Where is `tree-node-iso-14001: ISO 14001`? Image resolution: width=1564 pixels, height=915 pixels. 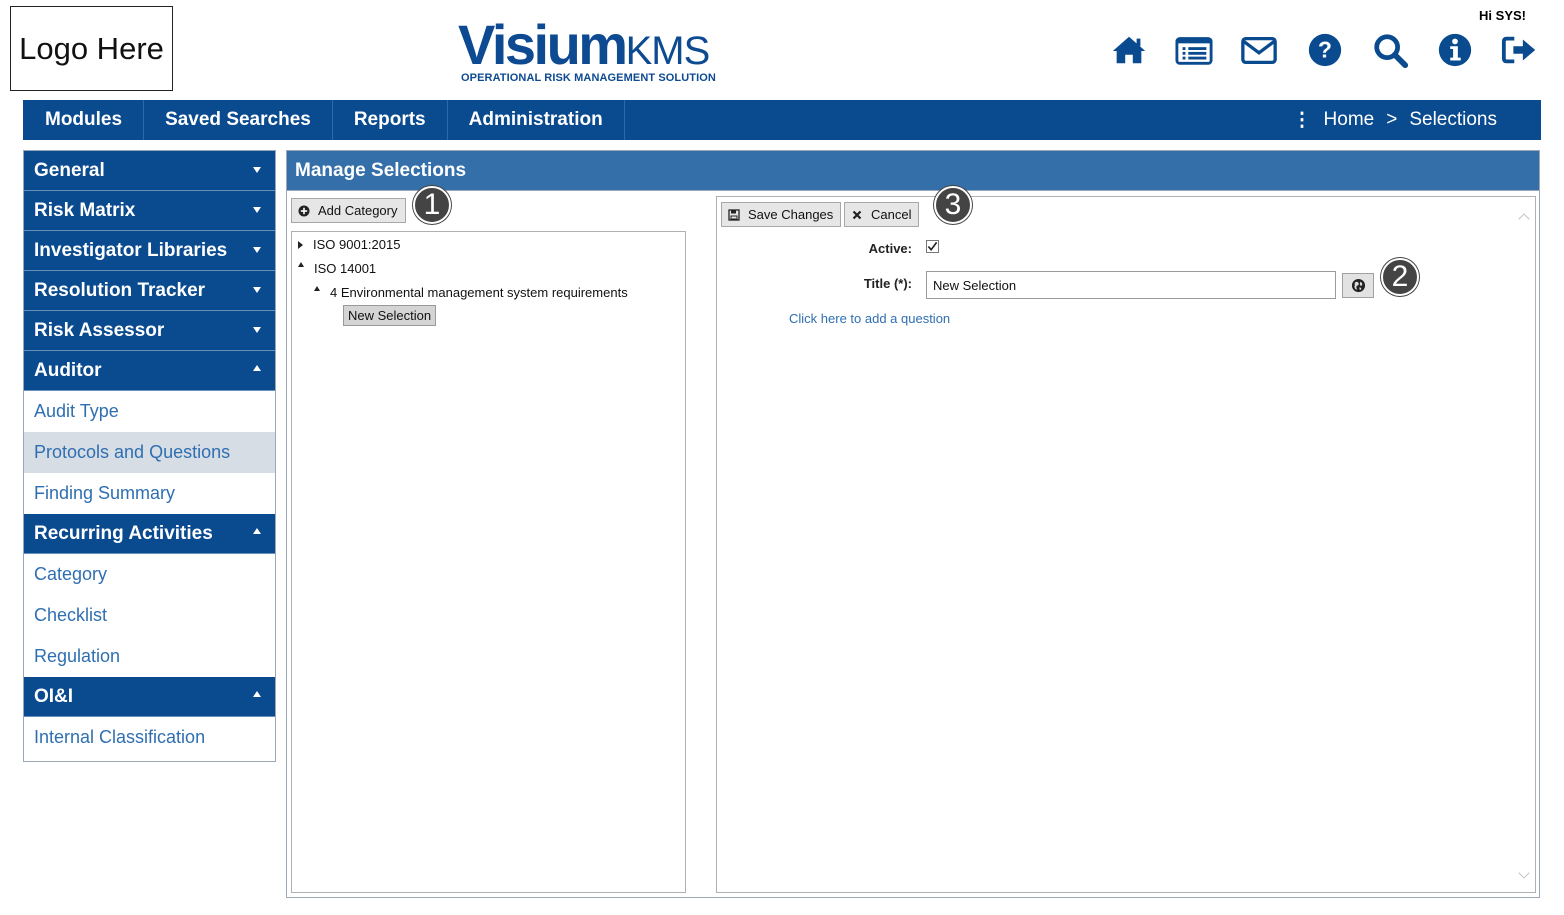
tree-node-iso-14001: ISO 14001 is located at coordinates (337, 268).